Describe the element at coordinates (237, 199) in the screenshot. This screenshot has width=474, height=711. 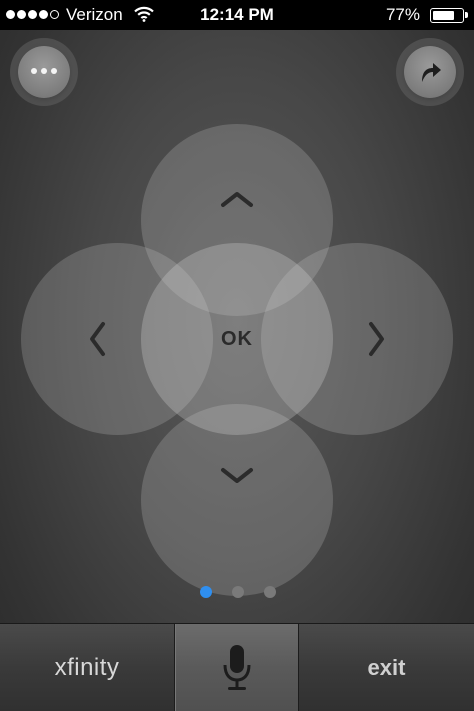
I see `chevron-up-icon` at that location.